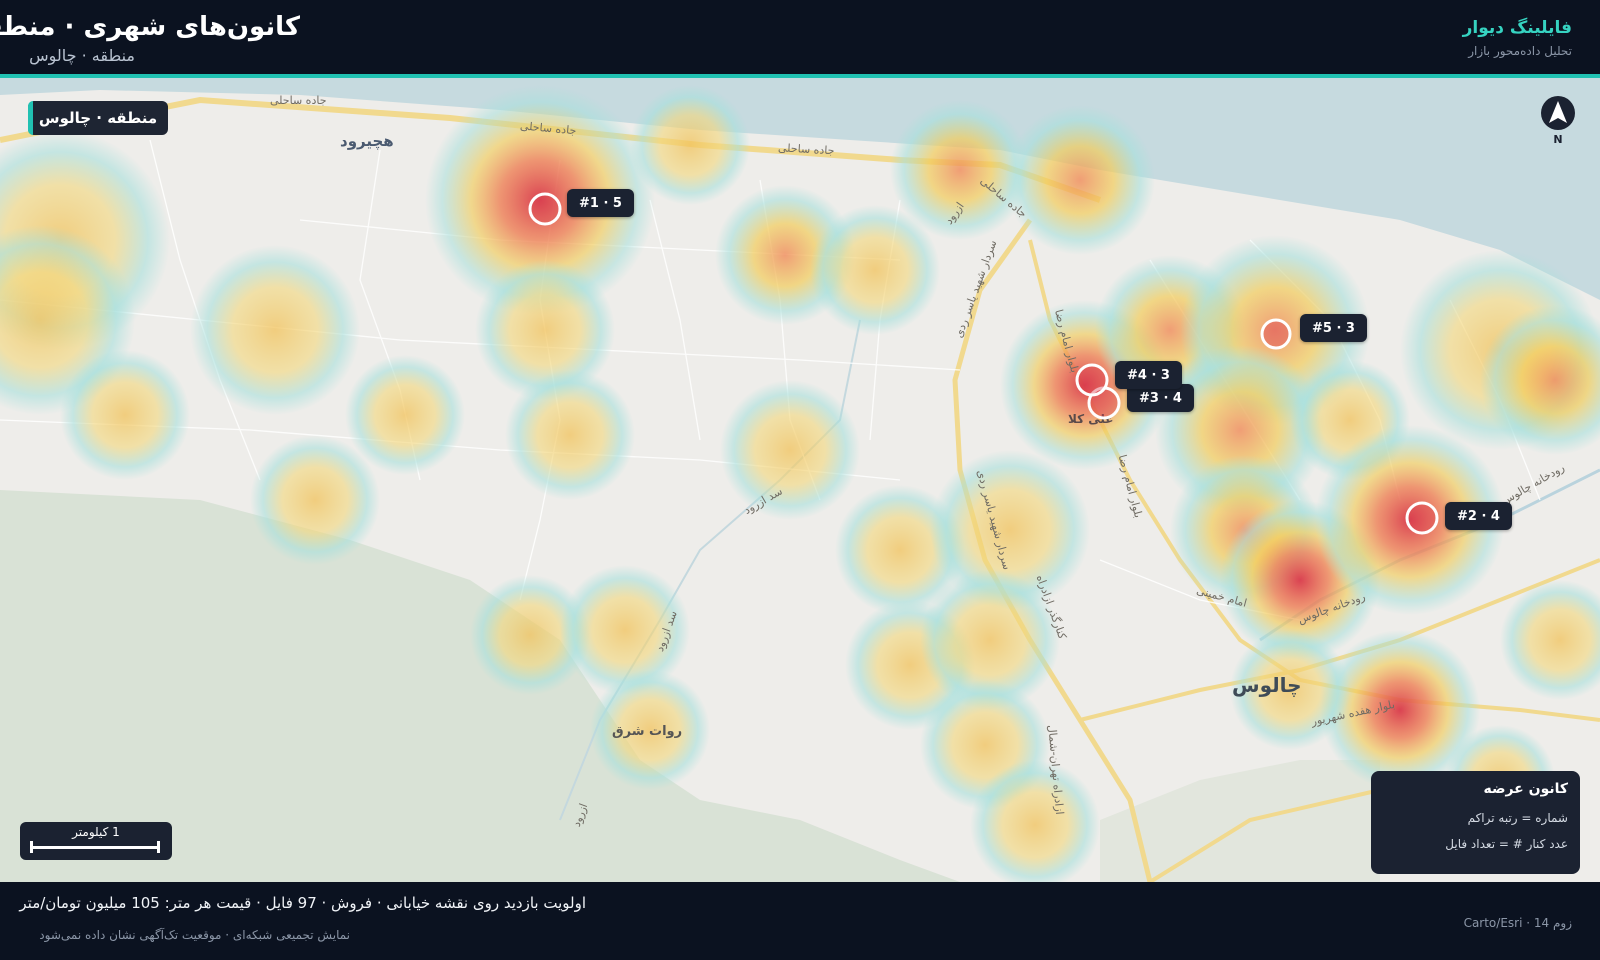 Image resolution: width=1600 pixels, height=960 pixels. Describe the element at coordinates (367, 141) in the screenshot. I see `place-label-hachirud: هچیرود` at that location.